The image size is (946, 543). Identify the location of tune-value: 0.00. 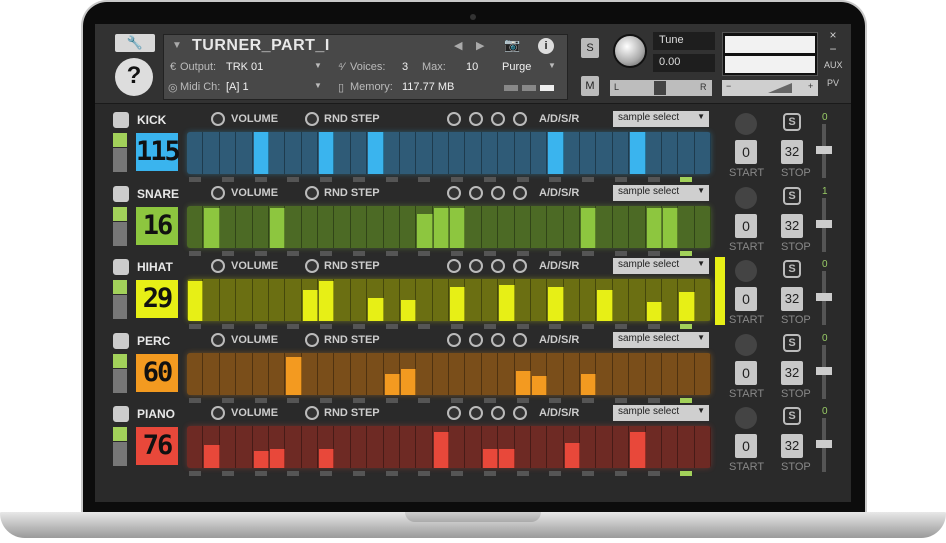
(684, 63).